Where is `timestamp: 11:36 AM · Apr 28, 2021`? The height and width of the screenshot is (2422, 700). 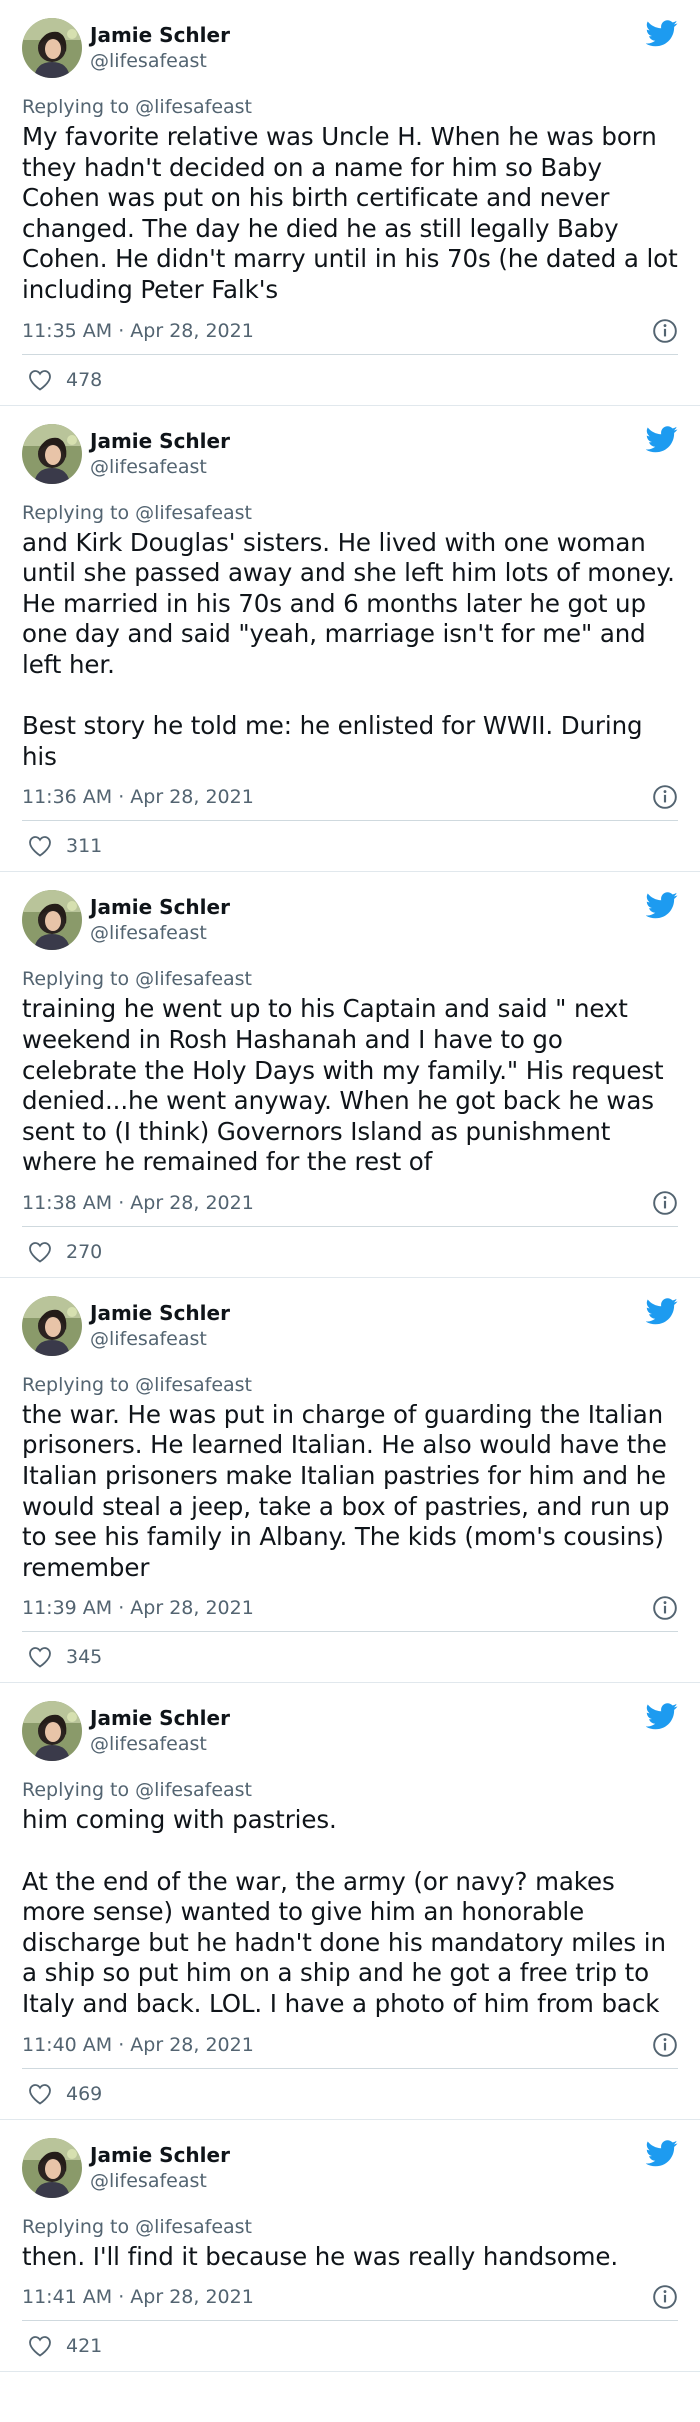 timestamp: 11:36 AM · Apr 28, 2021 is located at coordinates (138, 797).